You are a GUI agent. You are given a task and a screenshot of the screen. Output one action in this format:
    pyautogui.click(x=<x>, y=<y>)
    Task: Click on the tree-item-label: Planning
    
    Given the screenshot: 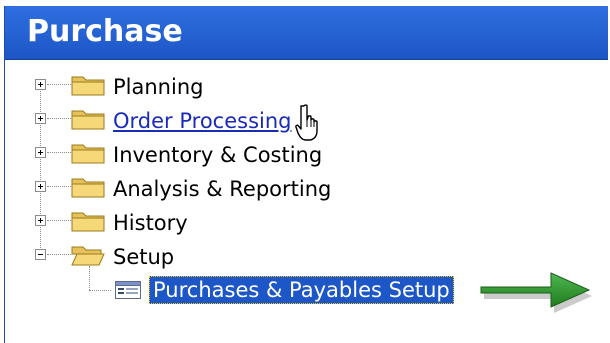 What is the action you would take?
    pyautogui.click(x=158, y=87)
    